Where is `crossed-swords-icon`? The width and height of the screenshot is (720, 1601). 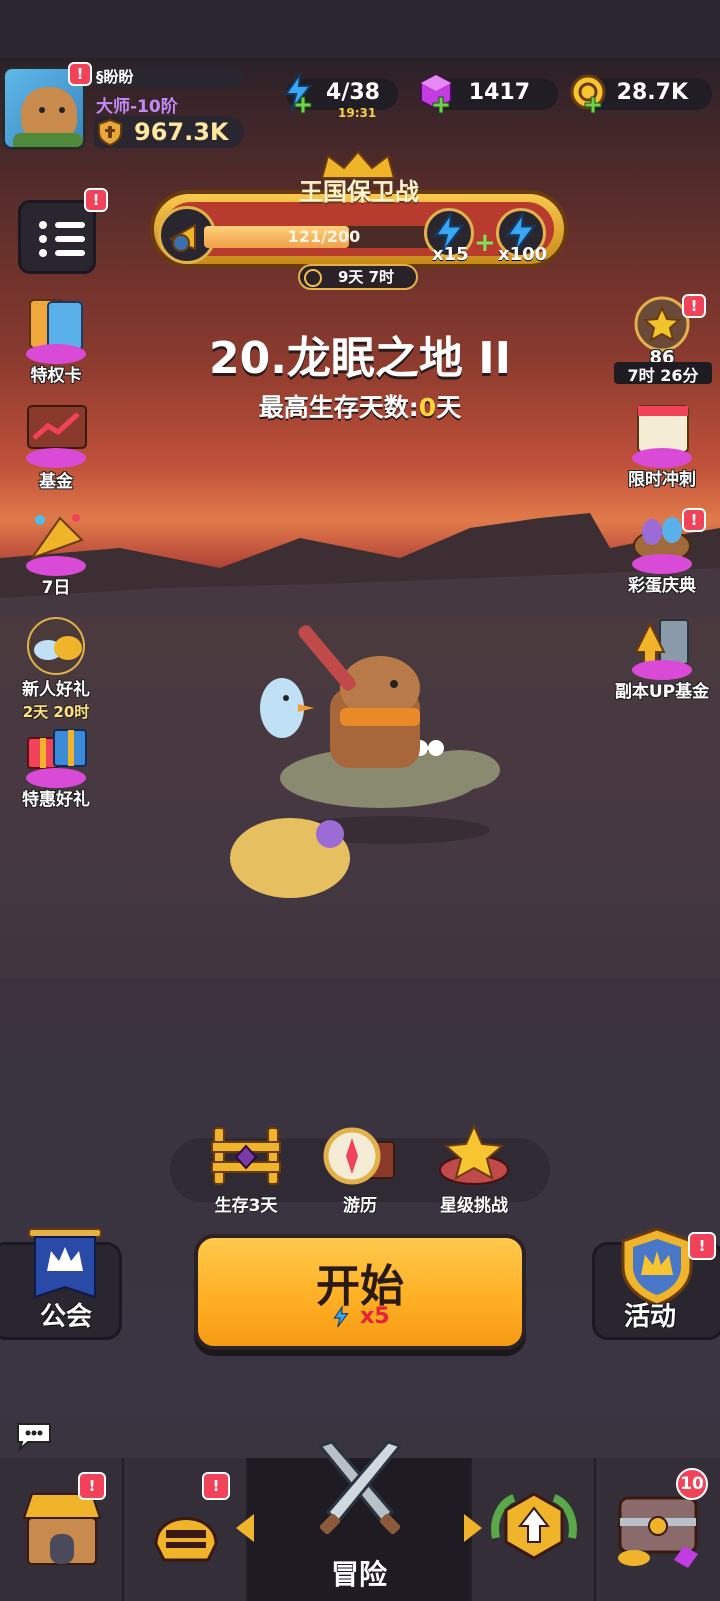 crossed-swords-icon is located at coordinates (360, 1487).